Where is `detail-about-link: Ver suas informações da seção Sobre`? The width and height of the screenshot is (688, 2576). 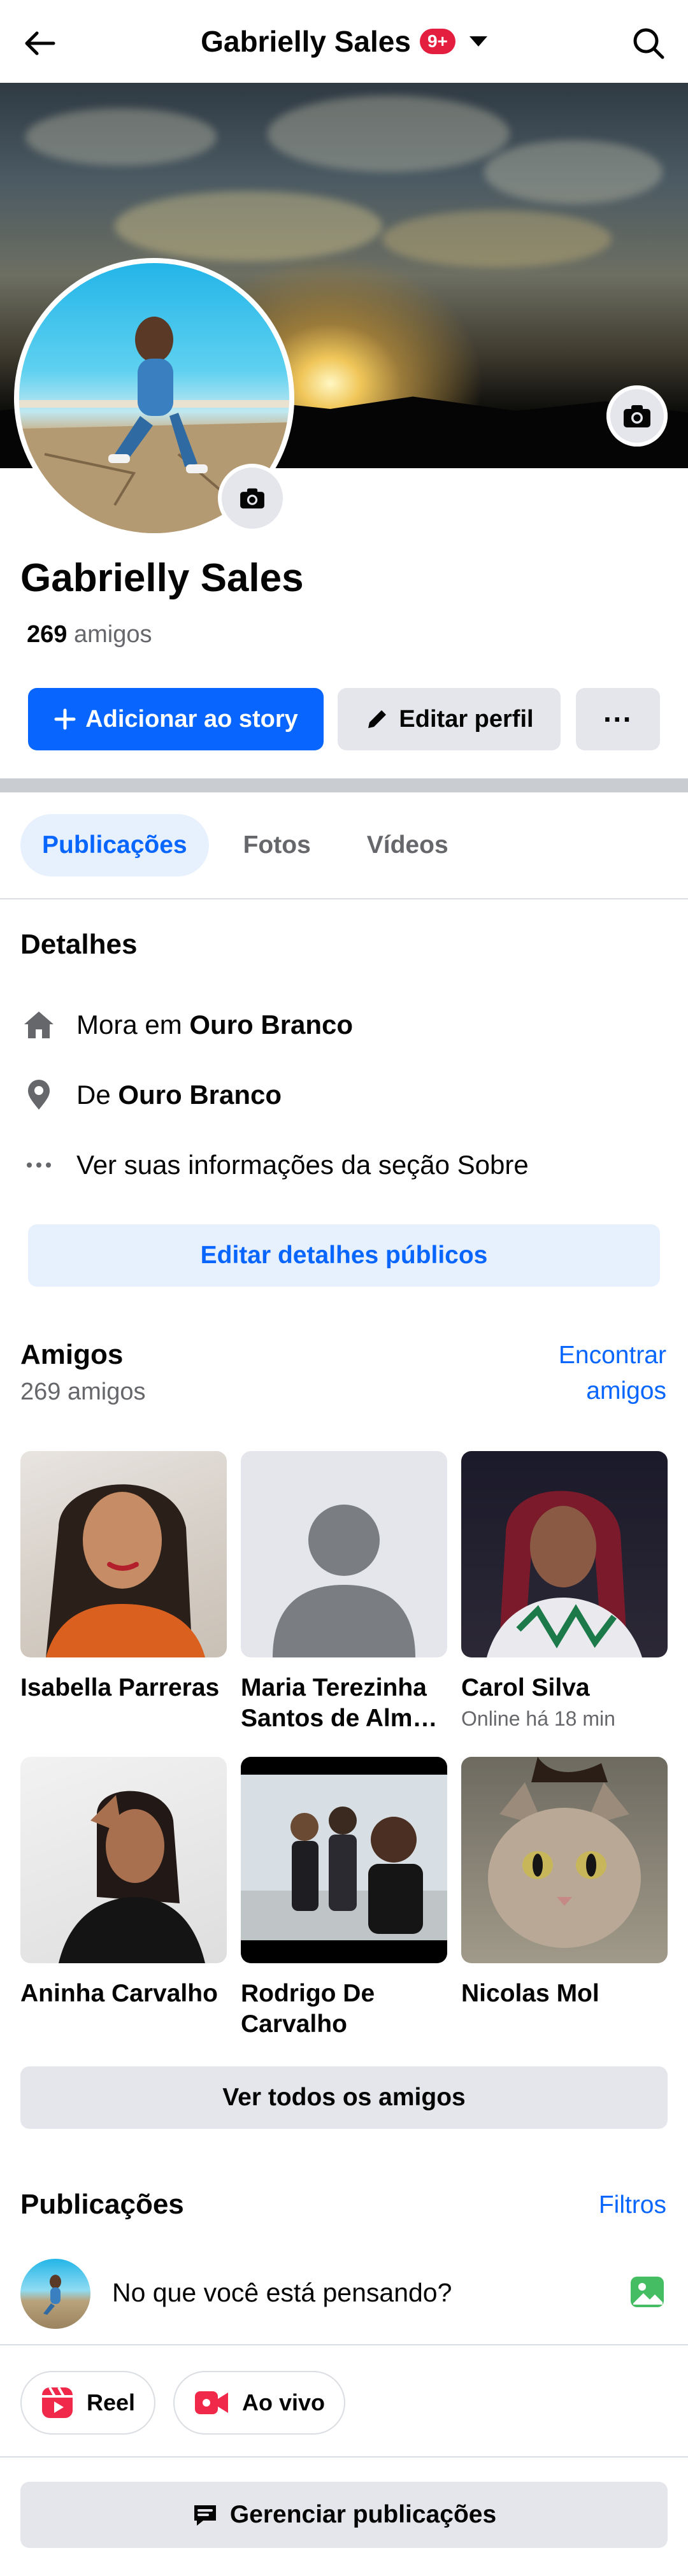 detail-about-link: Ver suas informações da seção Sobre is located at coordinates (274, 1165).